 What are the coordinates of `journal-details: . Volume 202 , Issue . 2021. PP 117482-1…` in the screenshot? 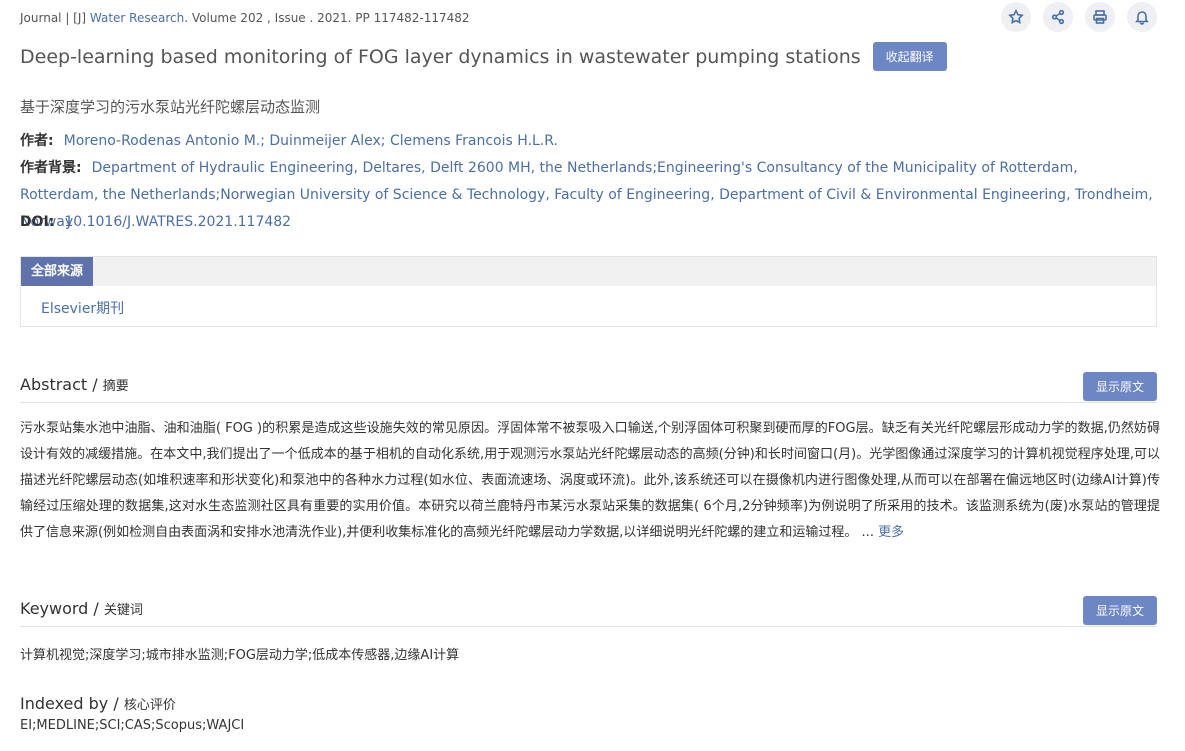 It's located at (327, 18).